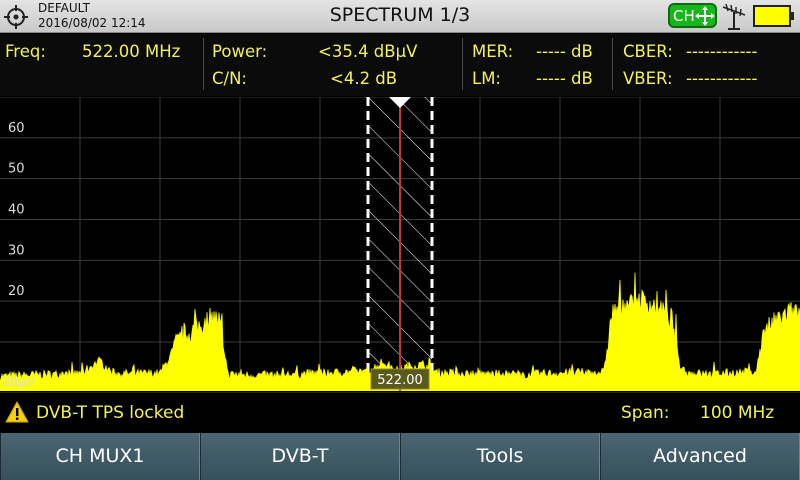 The image size is (800, 480). What do you see at coordinates (722, 78) in the screenshot?
I see `vber-value: ------------` at bounding box center [722, 78].